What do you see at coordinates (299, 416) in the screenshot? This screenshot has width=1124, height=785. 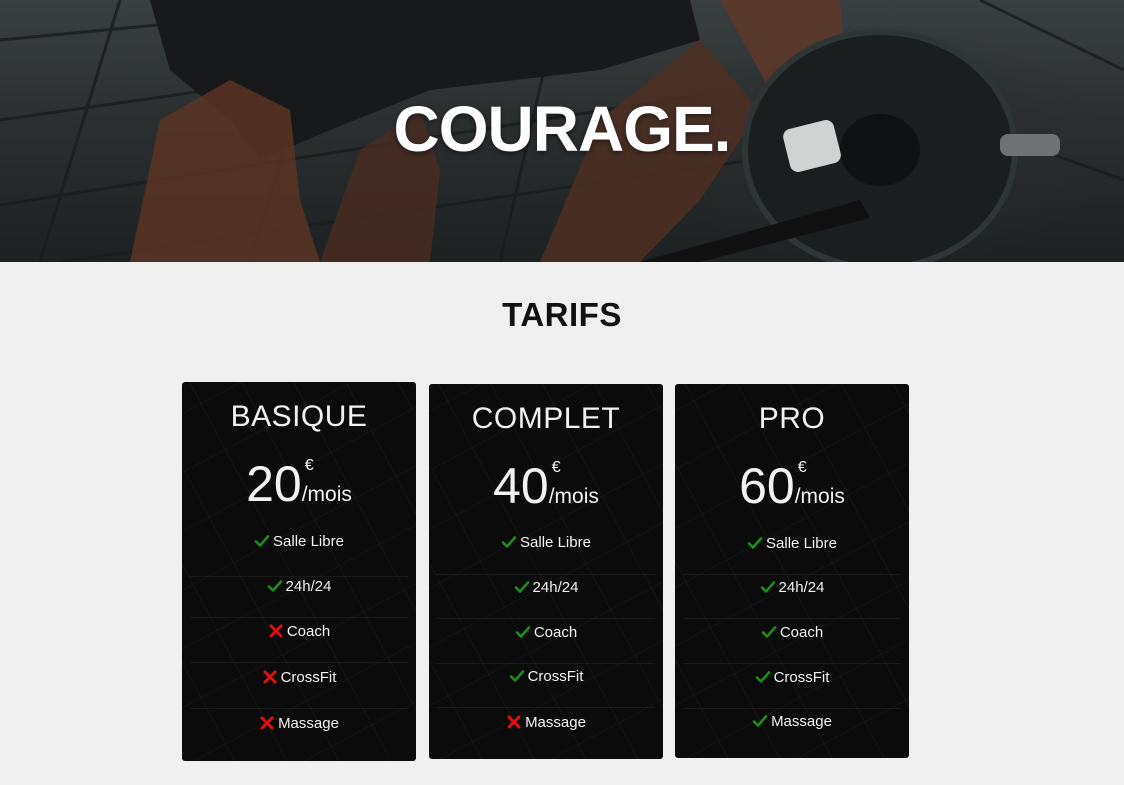 I see `plan-name: BASIQUE` at bounding box center [299, 416].